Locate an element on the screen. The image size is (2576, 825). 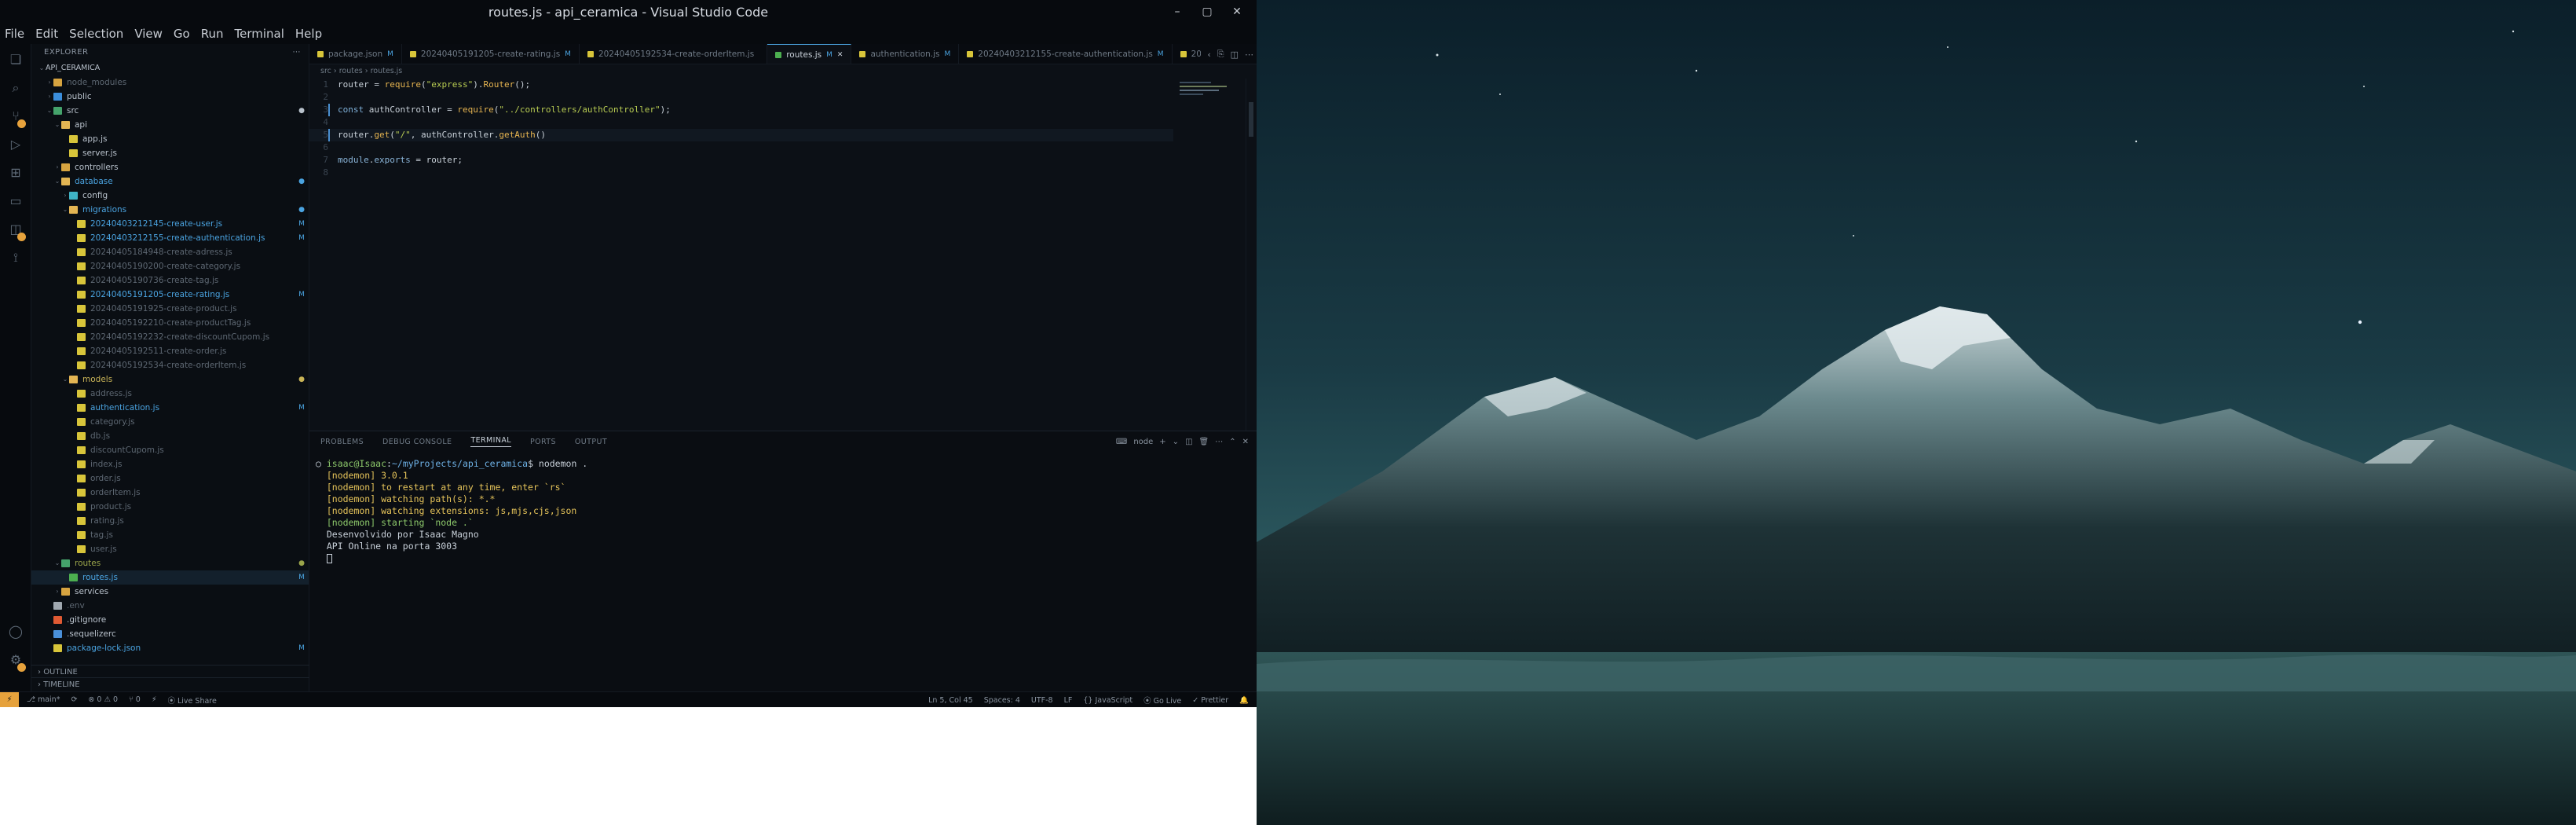
tree-file: user.js is located at coordinates (170, 549).